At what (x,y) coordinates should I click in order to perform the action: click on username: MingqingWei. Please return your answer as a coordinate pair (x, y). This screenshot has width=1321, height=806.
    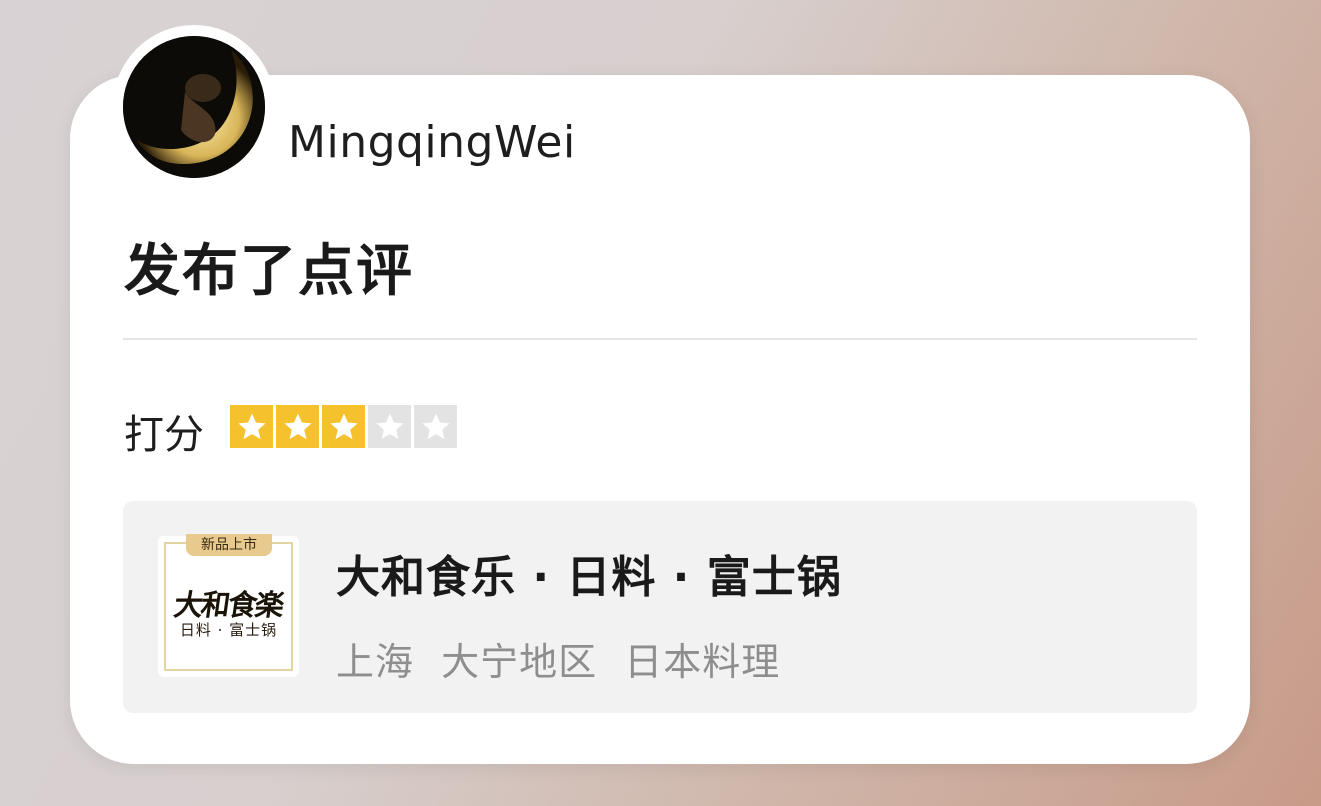
    Looking at the image, I should click on (432, 142).